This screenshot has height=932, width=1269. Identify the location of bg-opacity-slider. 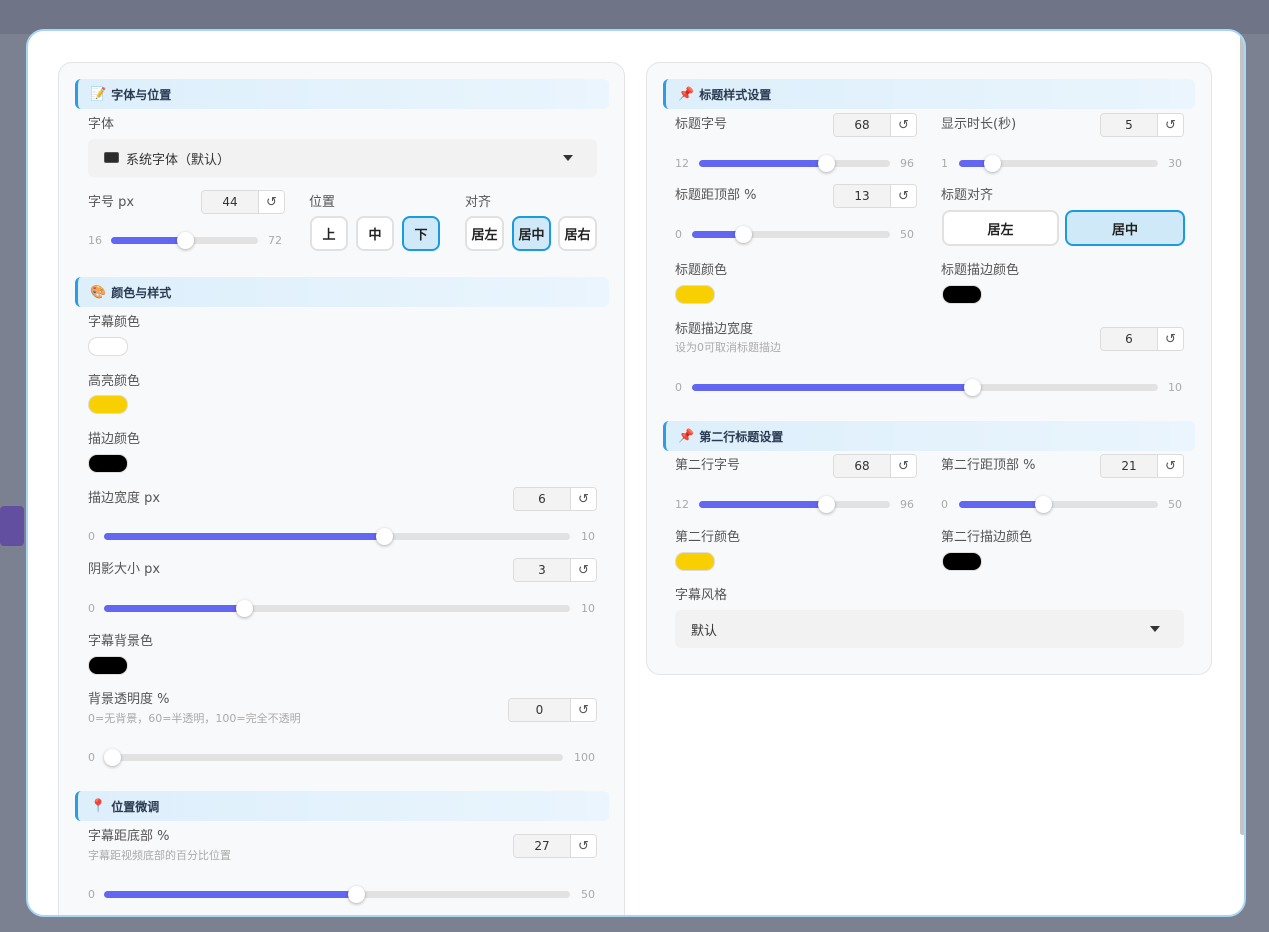
(333, 757).